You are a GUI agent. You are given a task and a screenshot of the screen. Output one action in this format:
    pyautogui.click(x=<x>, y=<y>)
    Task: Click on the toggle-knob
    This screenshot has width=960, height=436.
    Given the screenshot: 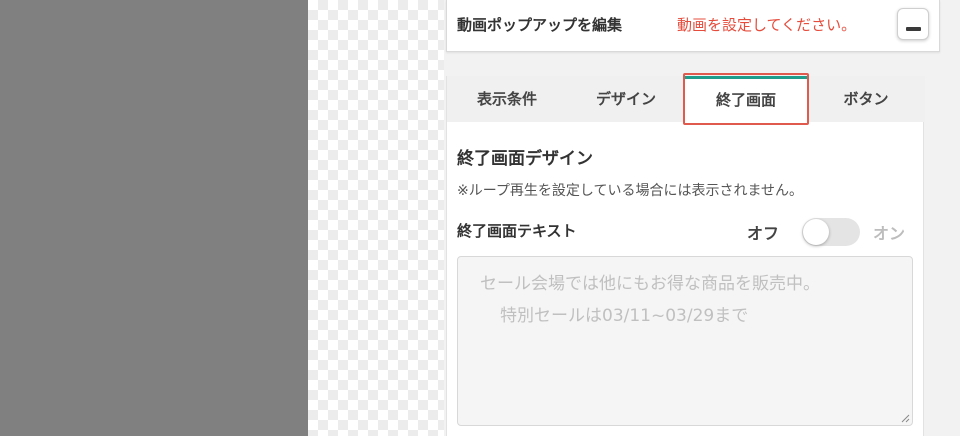 What is the action you would take?
    pyautogui.click(x=816, y=232)
    